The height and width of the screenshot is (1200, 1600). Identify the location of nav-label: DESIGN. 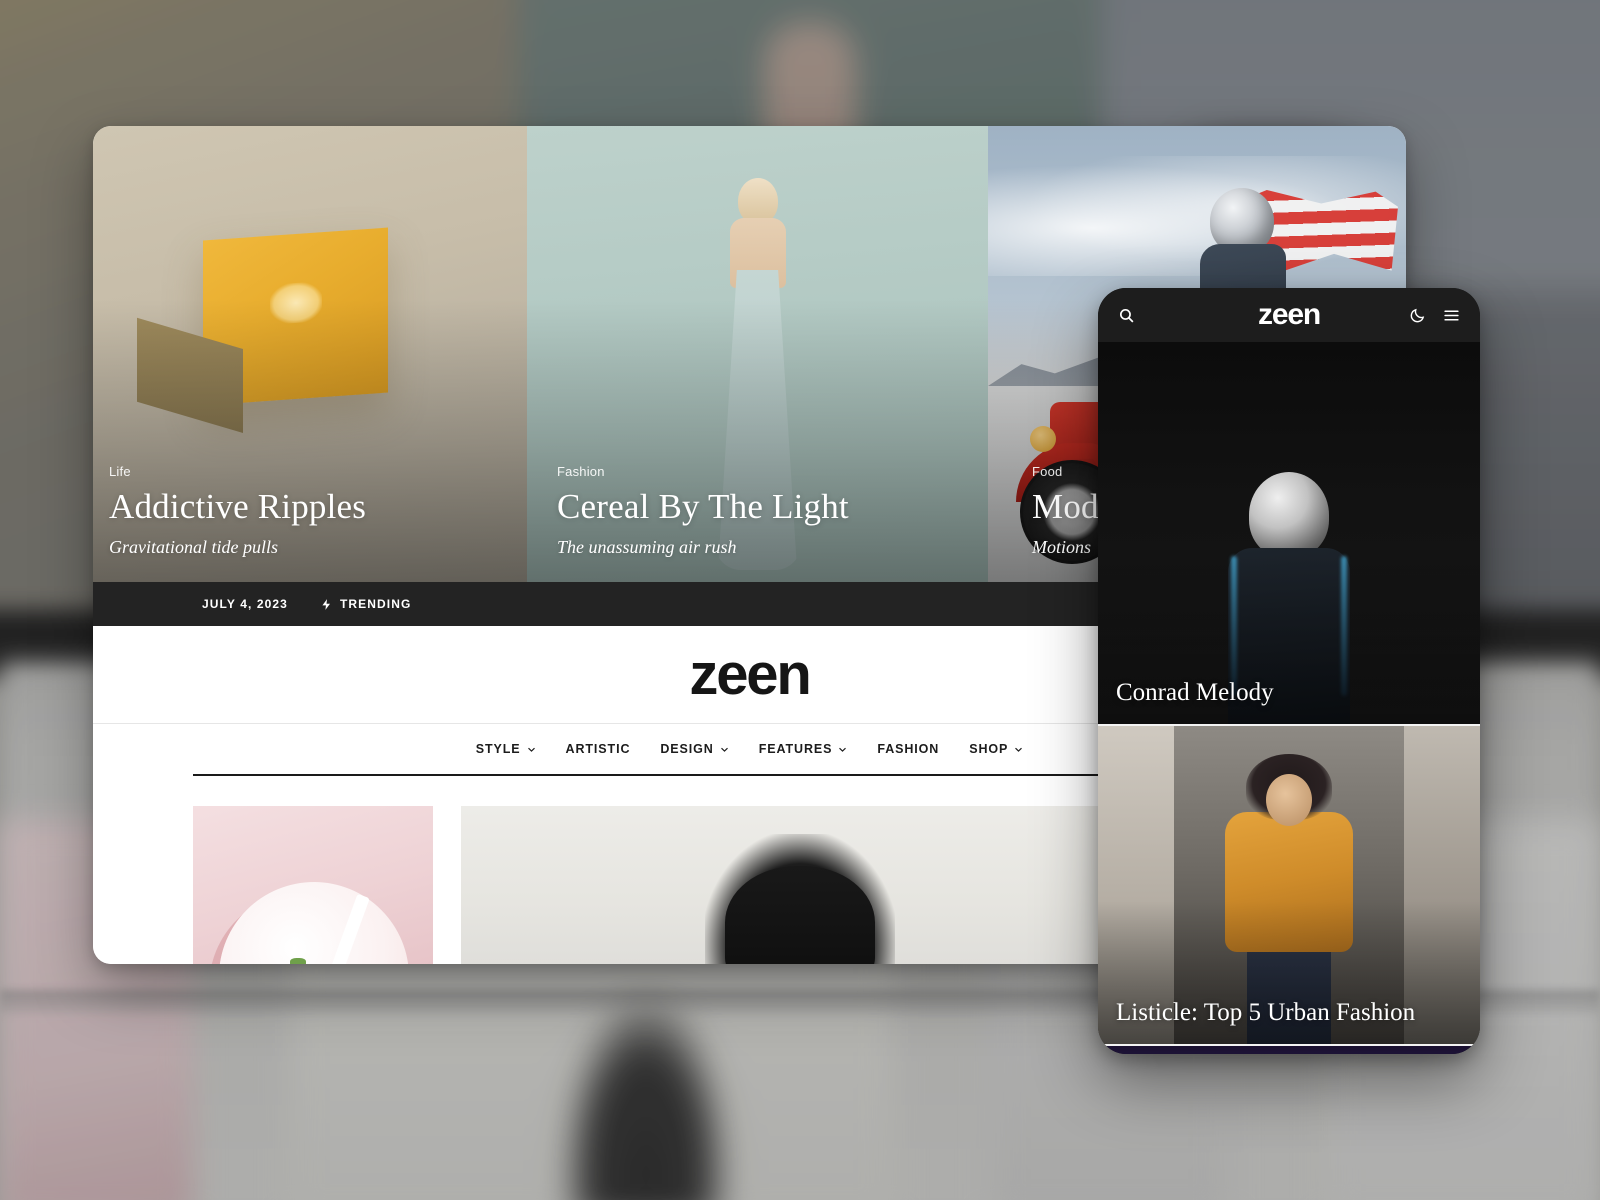
(687, 749).